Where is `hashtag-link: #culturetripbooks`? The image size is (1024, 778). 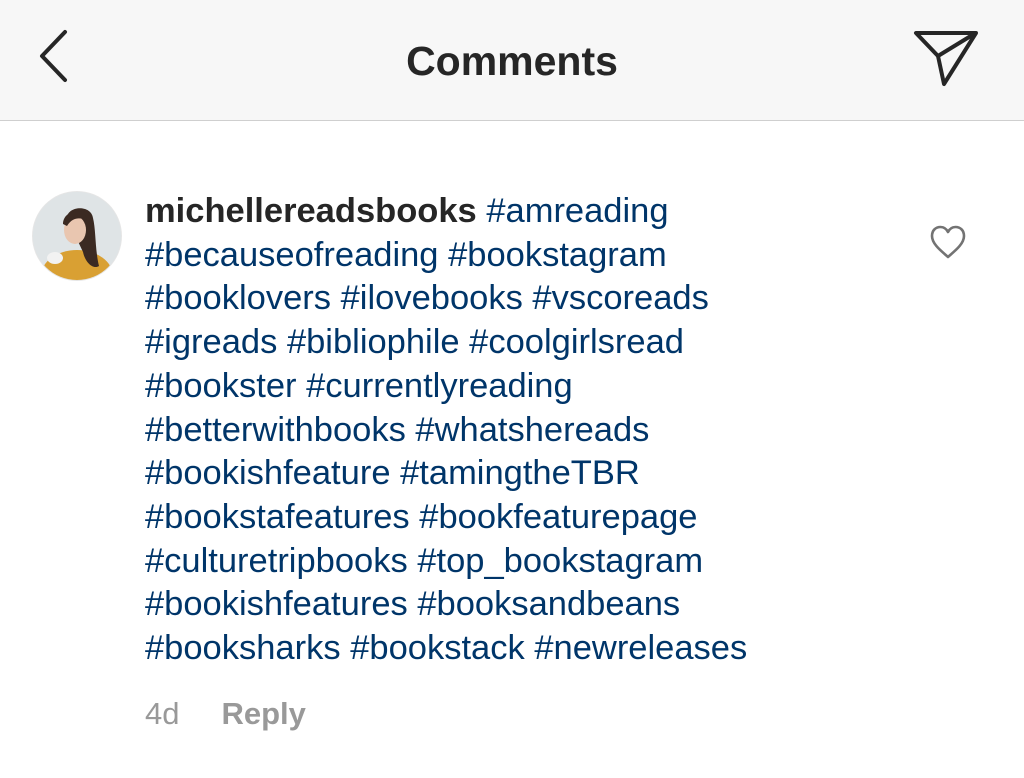 hashtag-link: #culturetripbooks is located at coordinates (276, 561).